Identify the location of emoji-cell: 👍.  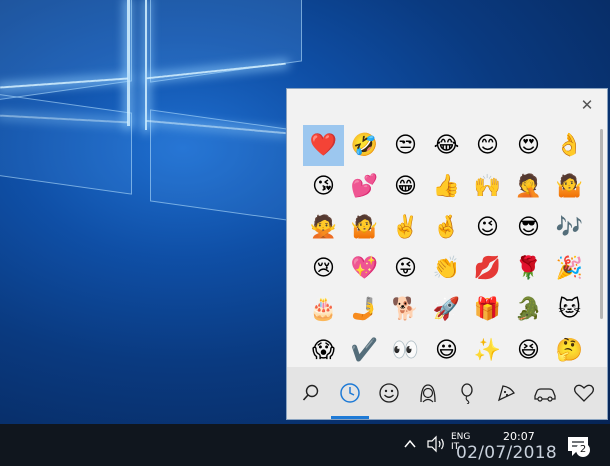
(446, 186).